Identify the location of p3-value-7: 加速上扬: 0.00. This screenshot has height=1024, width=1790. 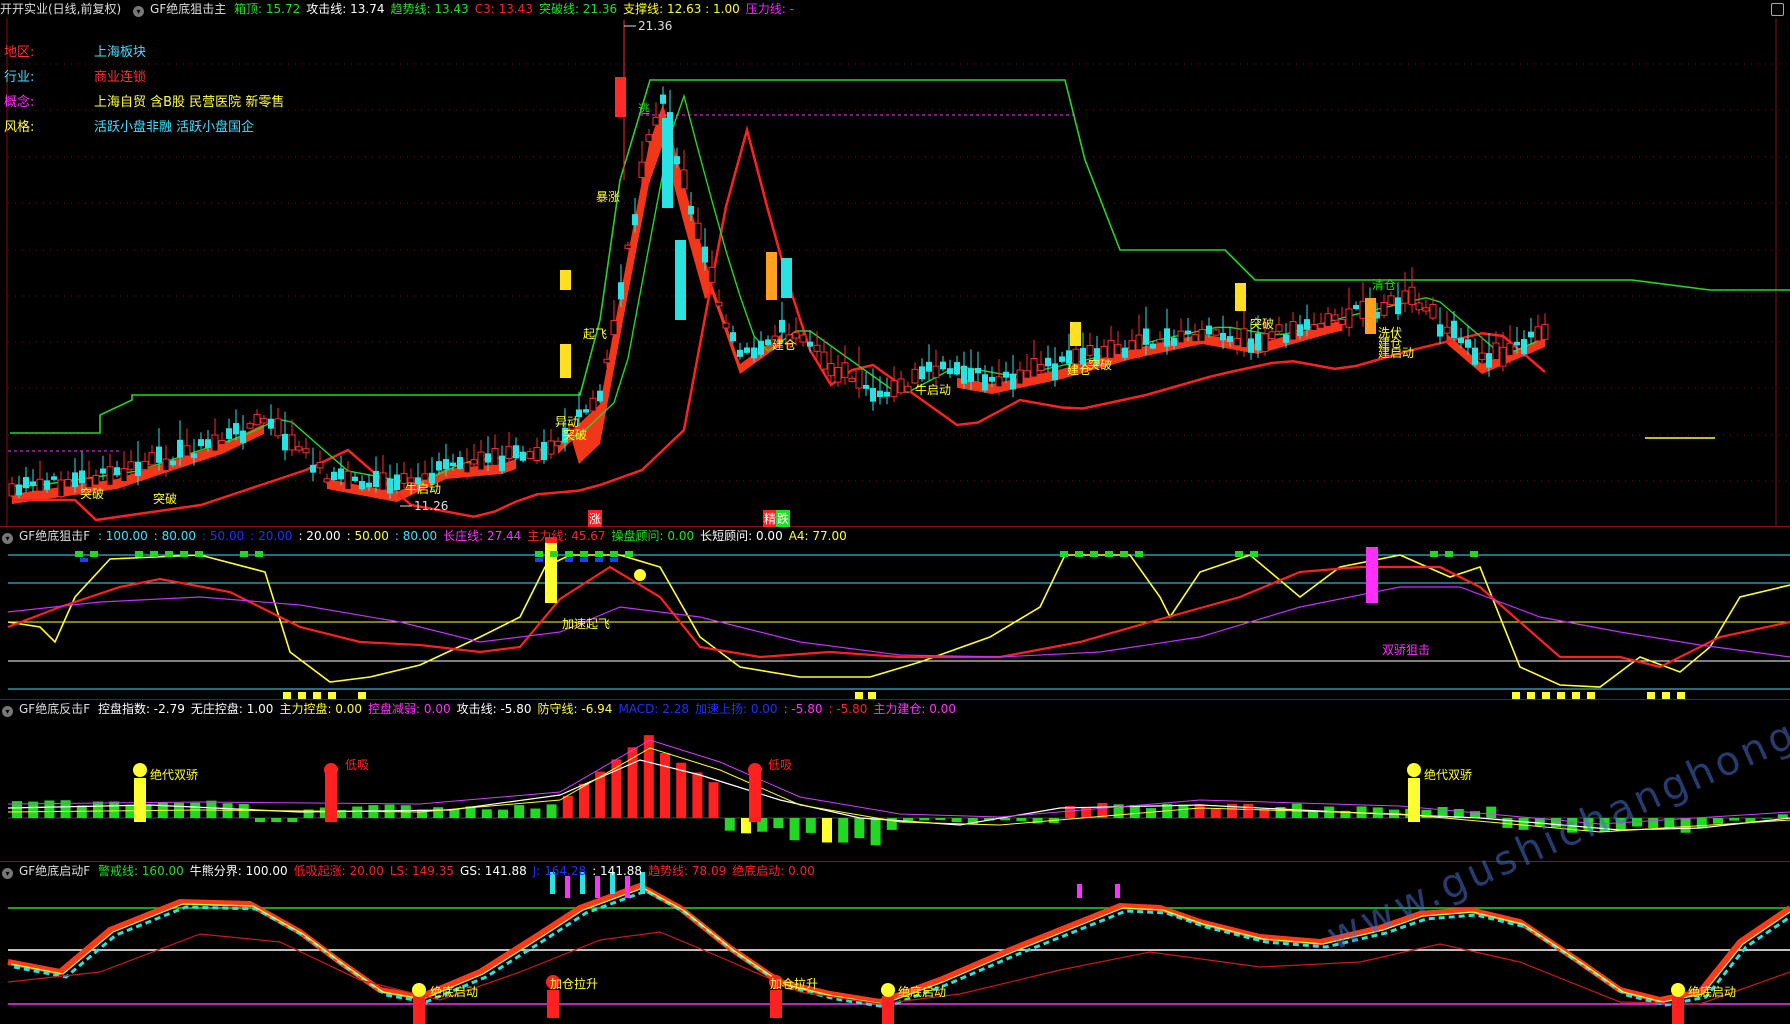
(736, 709).